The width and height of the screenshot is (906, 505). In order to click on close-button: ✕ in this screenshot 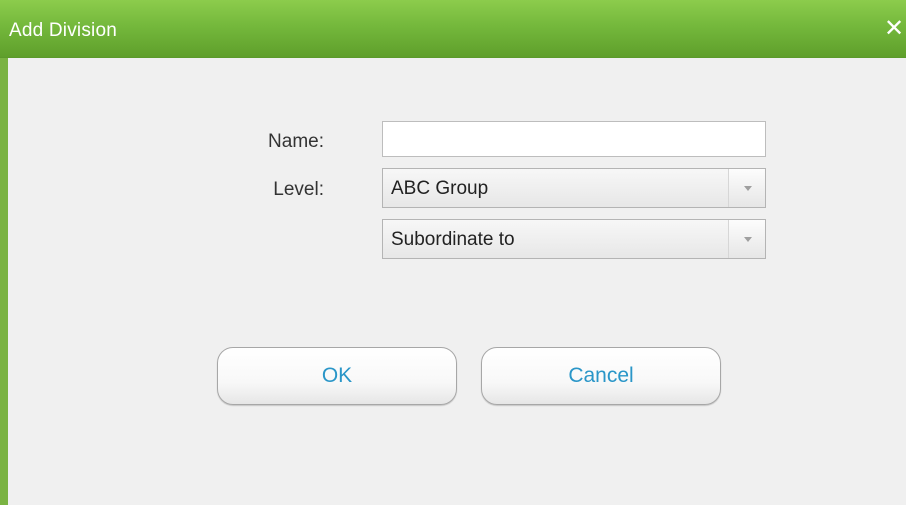, I will do `click(893, 29)`.